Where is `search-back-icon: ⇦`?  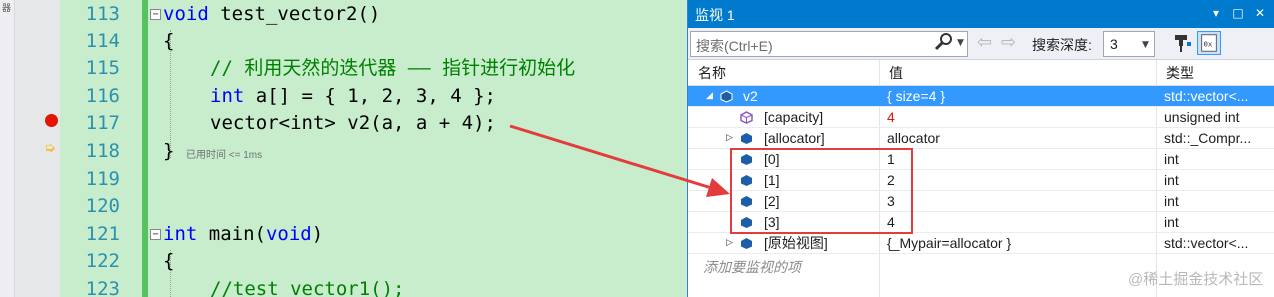
search-back-icon: ⇦ is located at coordinates (984, 43).